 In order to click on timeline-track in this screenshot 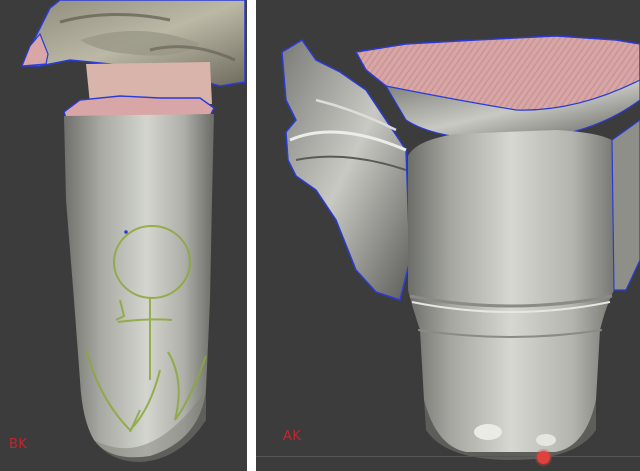, I will do `click(448, 456)`.